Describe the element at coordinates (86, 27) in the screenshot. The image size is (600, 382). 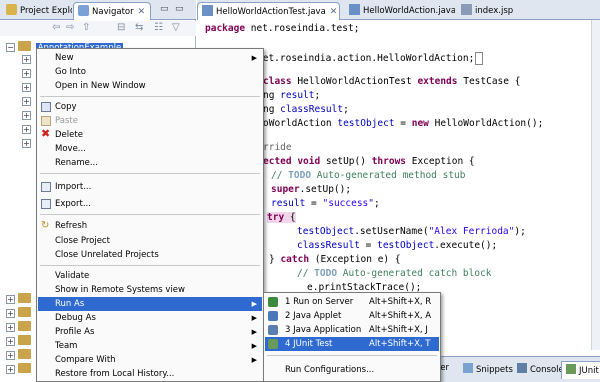
I see `up-icon: ⇧` at that location.